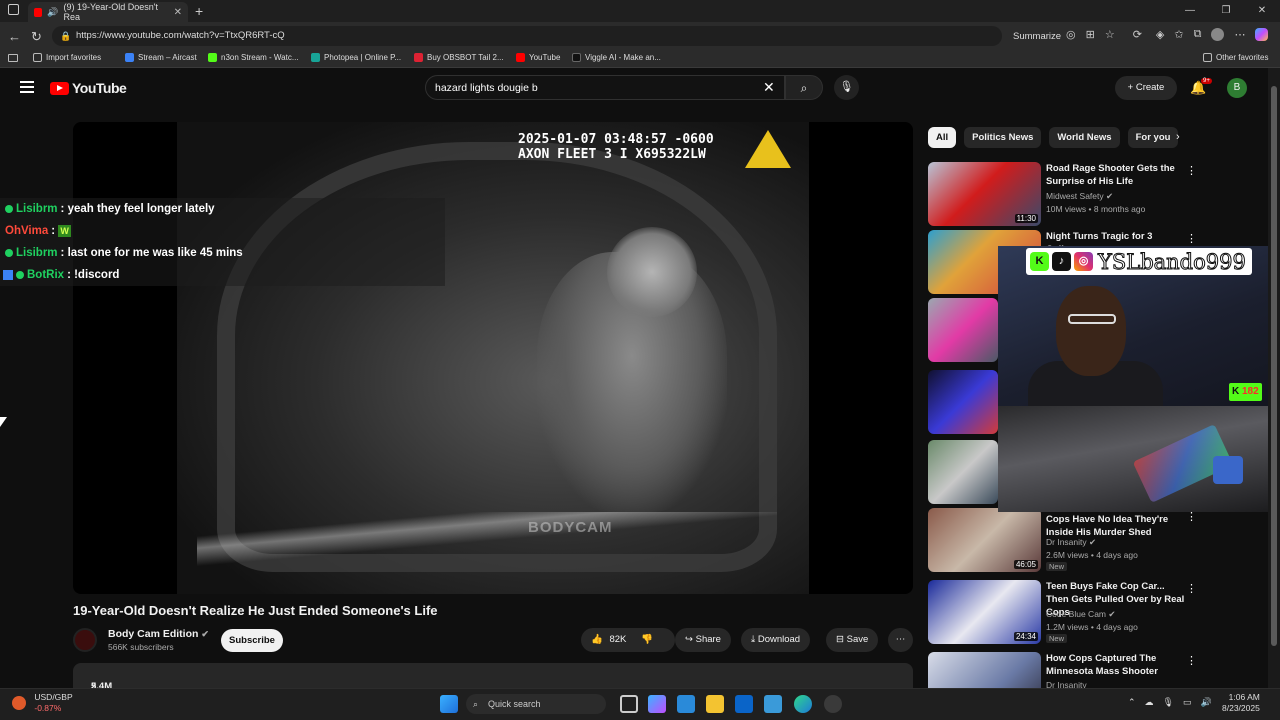 The width and height of the screenshot is (1280, 720). Describe the element at coordinates (178, 12) in the screenshot. I see `tab-close-icon: ✕` at that location.